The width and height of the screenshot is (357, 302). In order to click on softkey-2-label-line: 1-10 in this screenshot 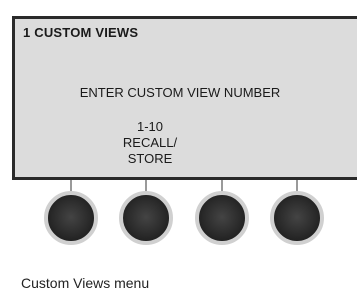, I will do `click(150, 126)`.